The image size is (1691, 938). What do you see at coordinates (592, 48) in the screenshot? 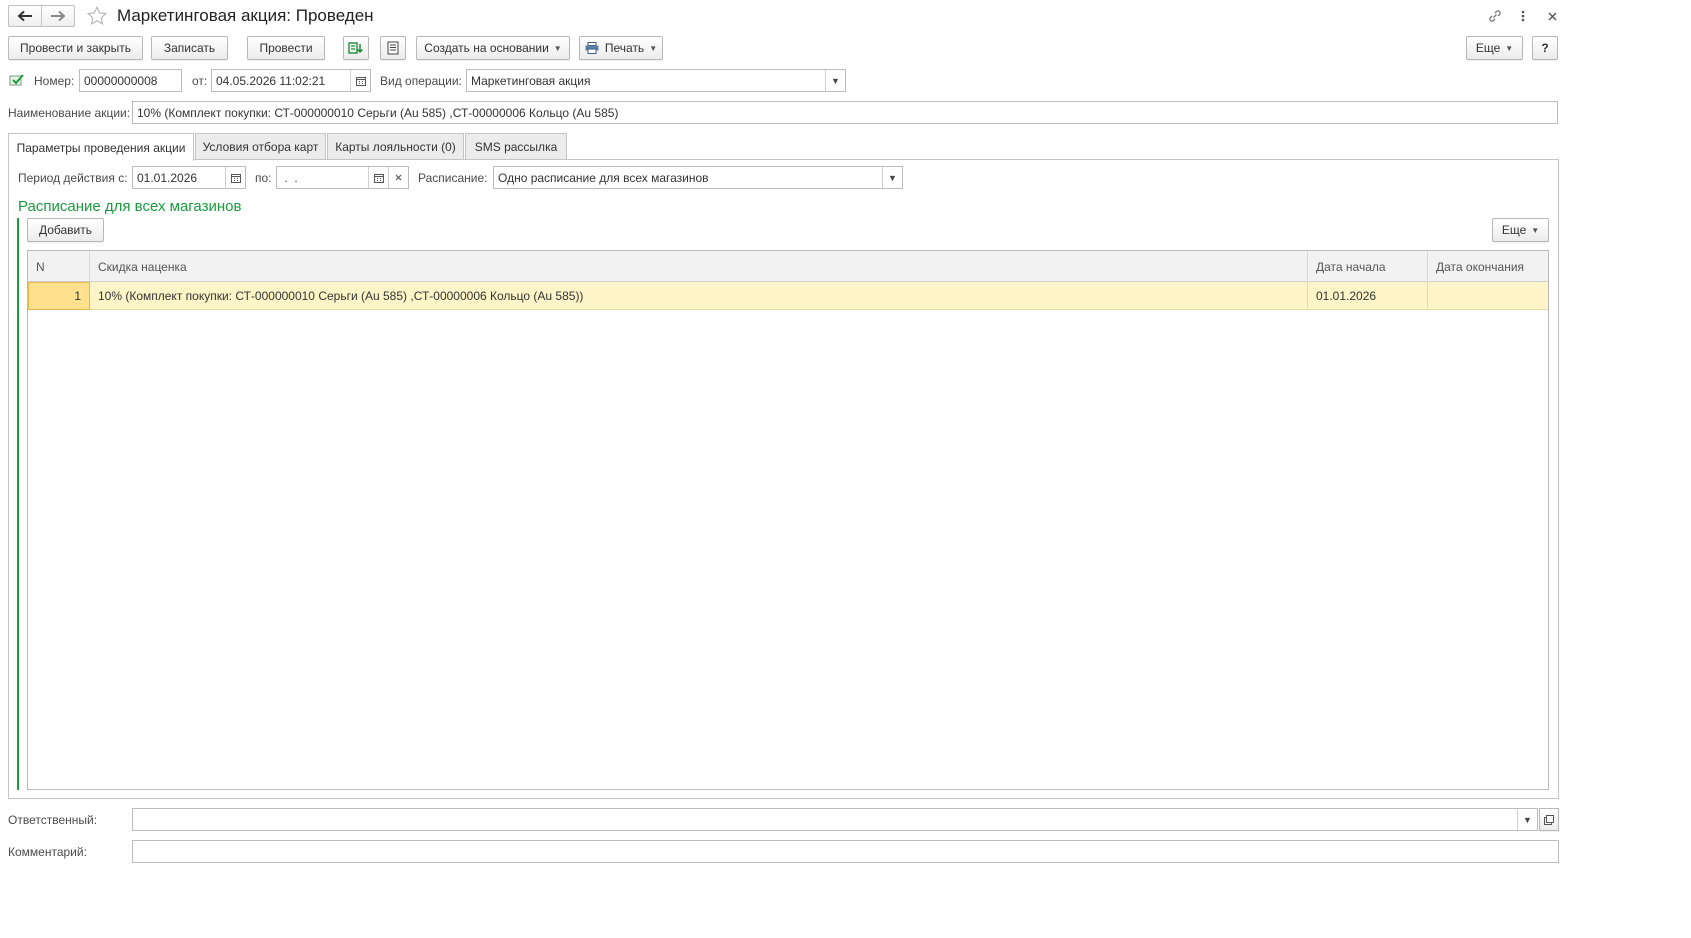
I see `printer-icon` at bounding box center [592, 48].